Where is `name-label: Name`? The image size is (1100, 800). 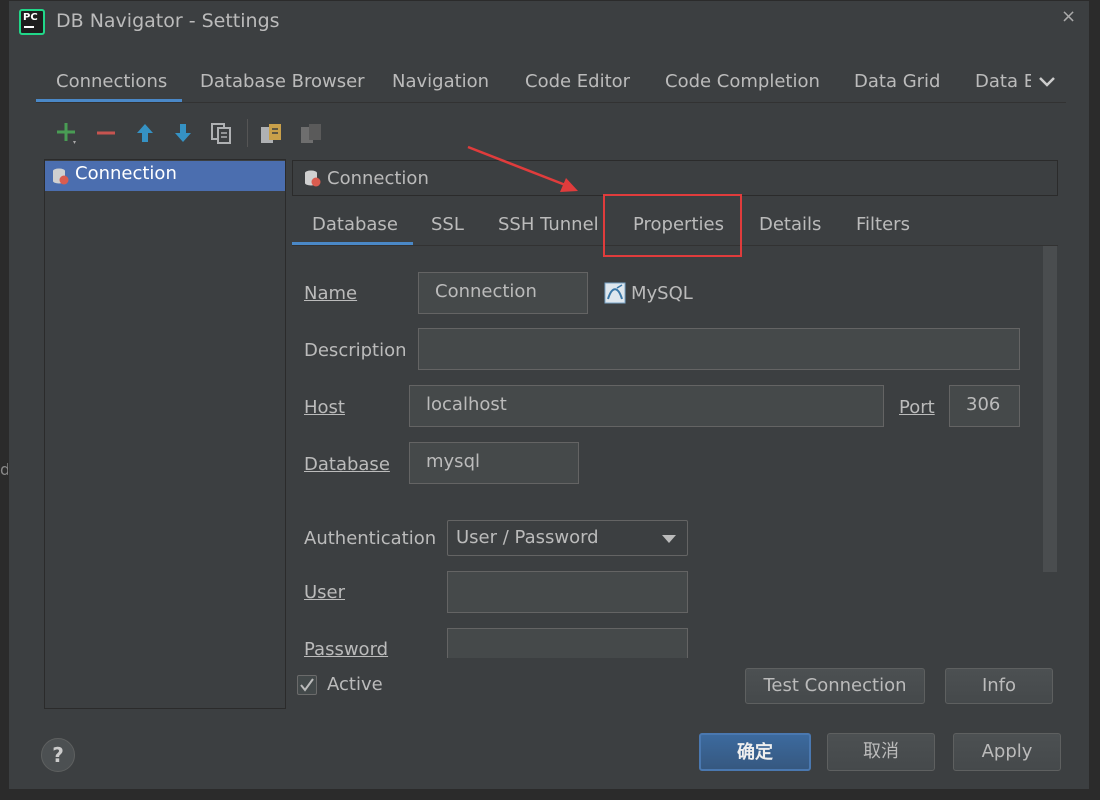
name-label: Name is located at coordinates (330, 293).